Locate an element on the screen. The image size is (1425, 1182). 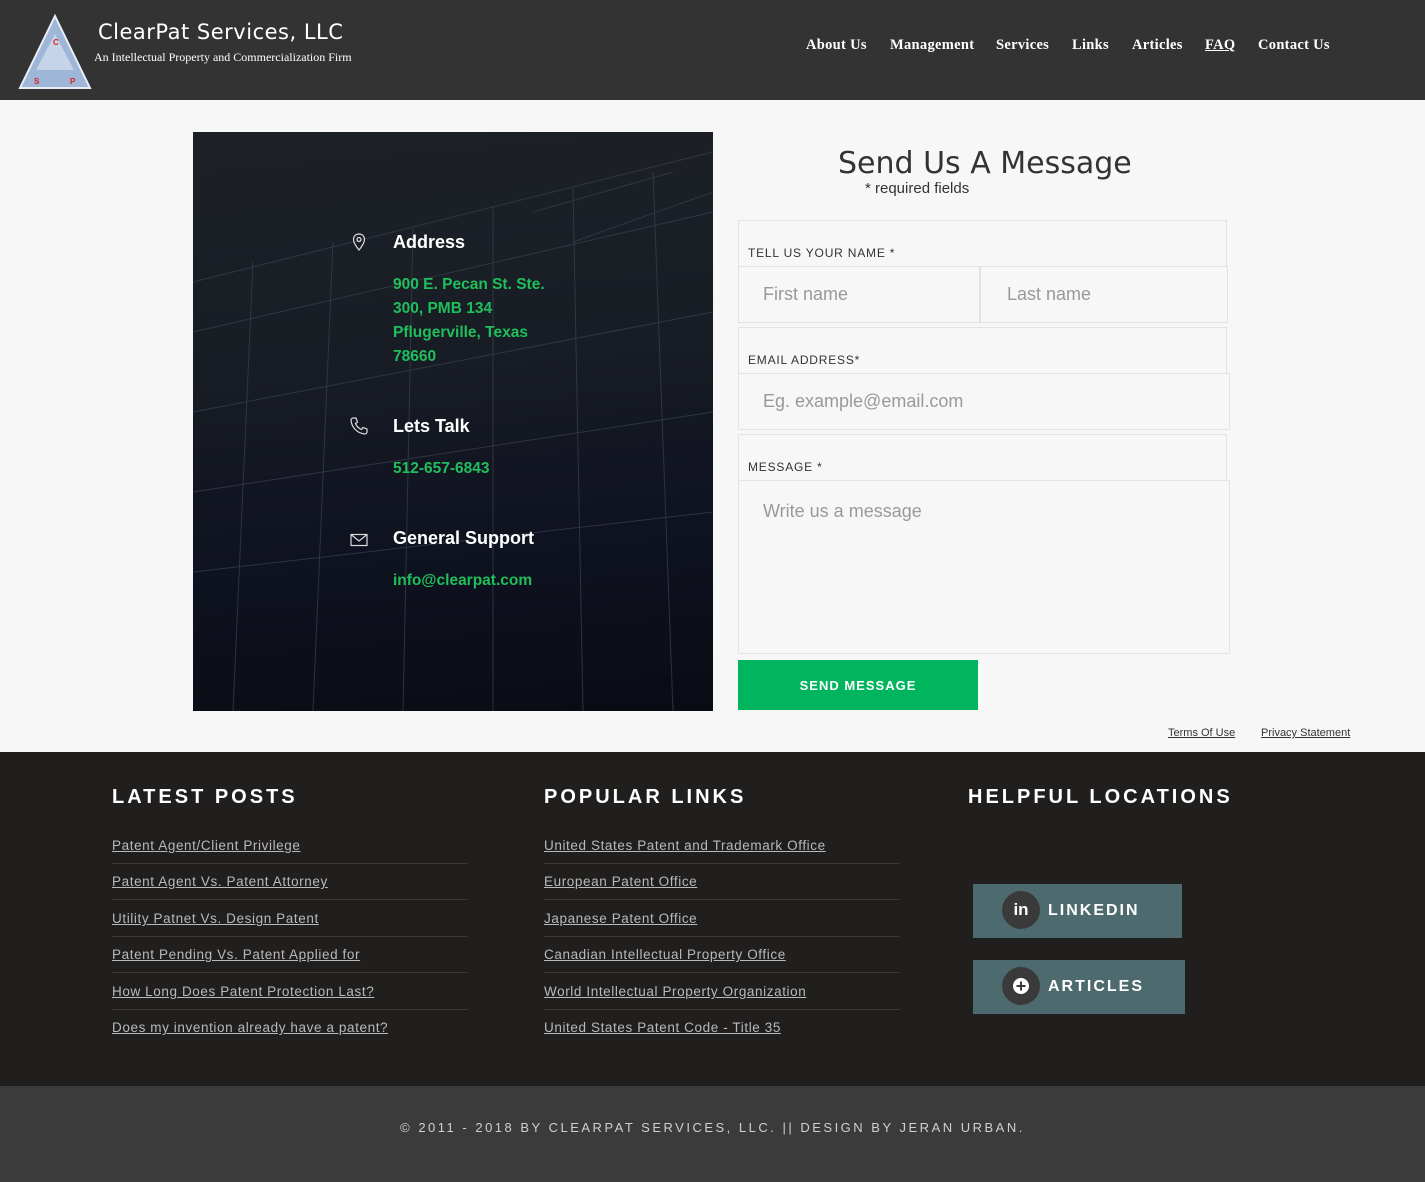
support-label: General Support is located at coordinates (464, 538).